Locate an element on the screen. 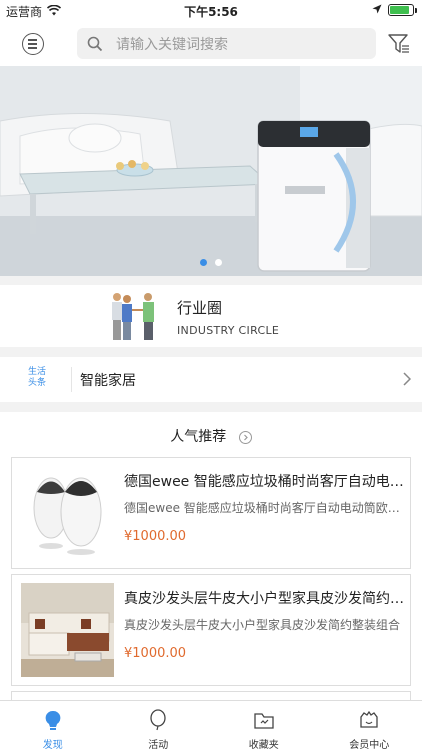  search-input: 请输入关键词搜索 is located at coordinates (226, 43).